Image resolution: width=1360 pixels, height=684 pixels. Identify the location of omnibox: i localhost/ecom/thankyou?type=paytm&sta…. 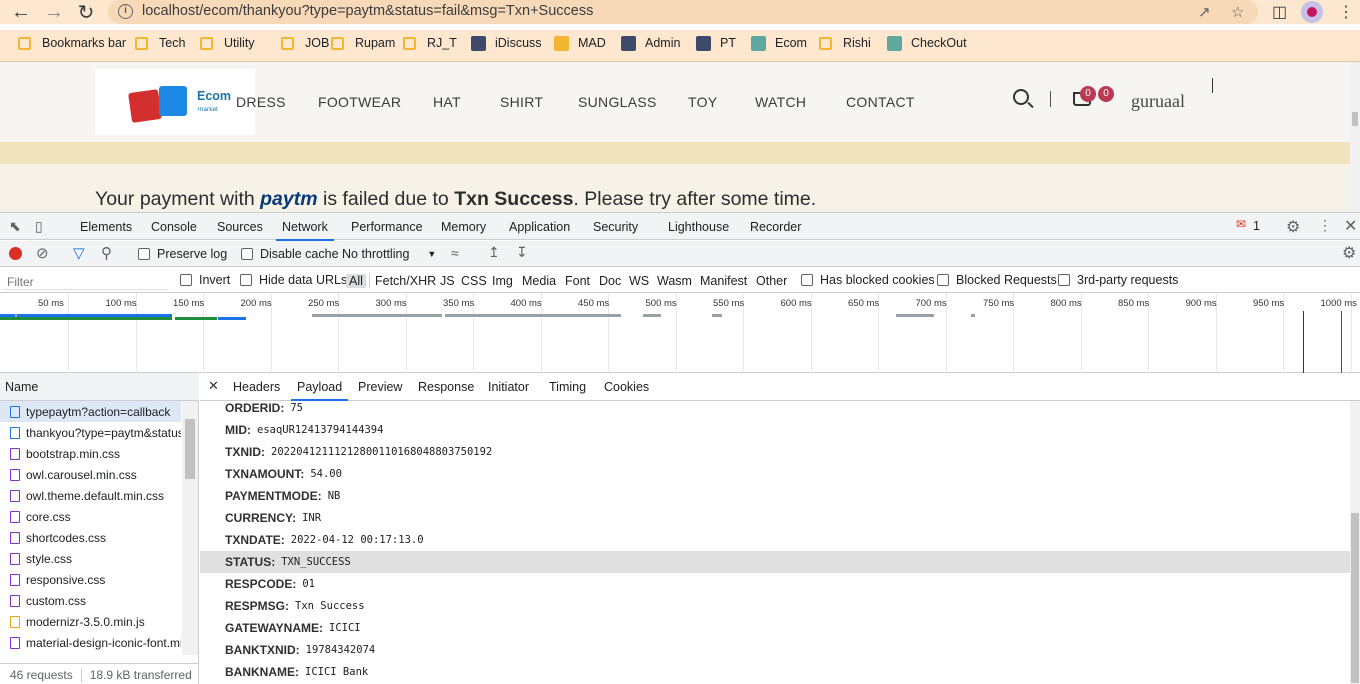
(683, 12).